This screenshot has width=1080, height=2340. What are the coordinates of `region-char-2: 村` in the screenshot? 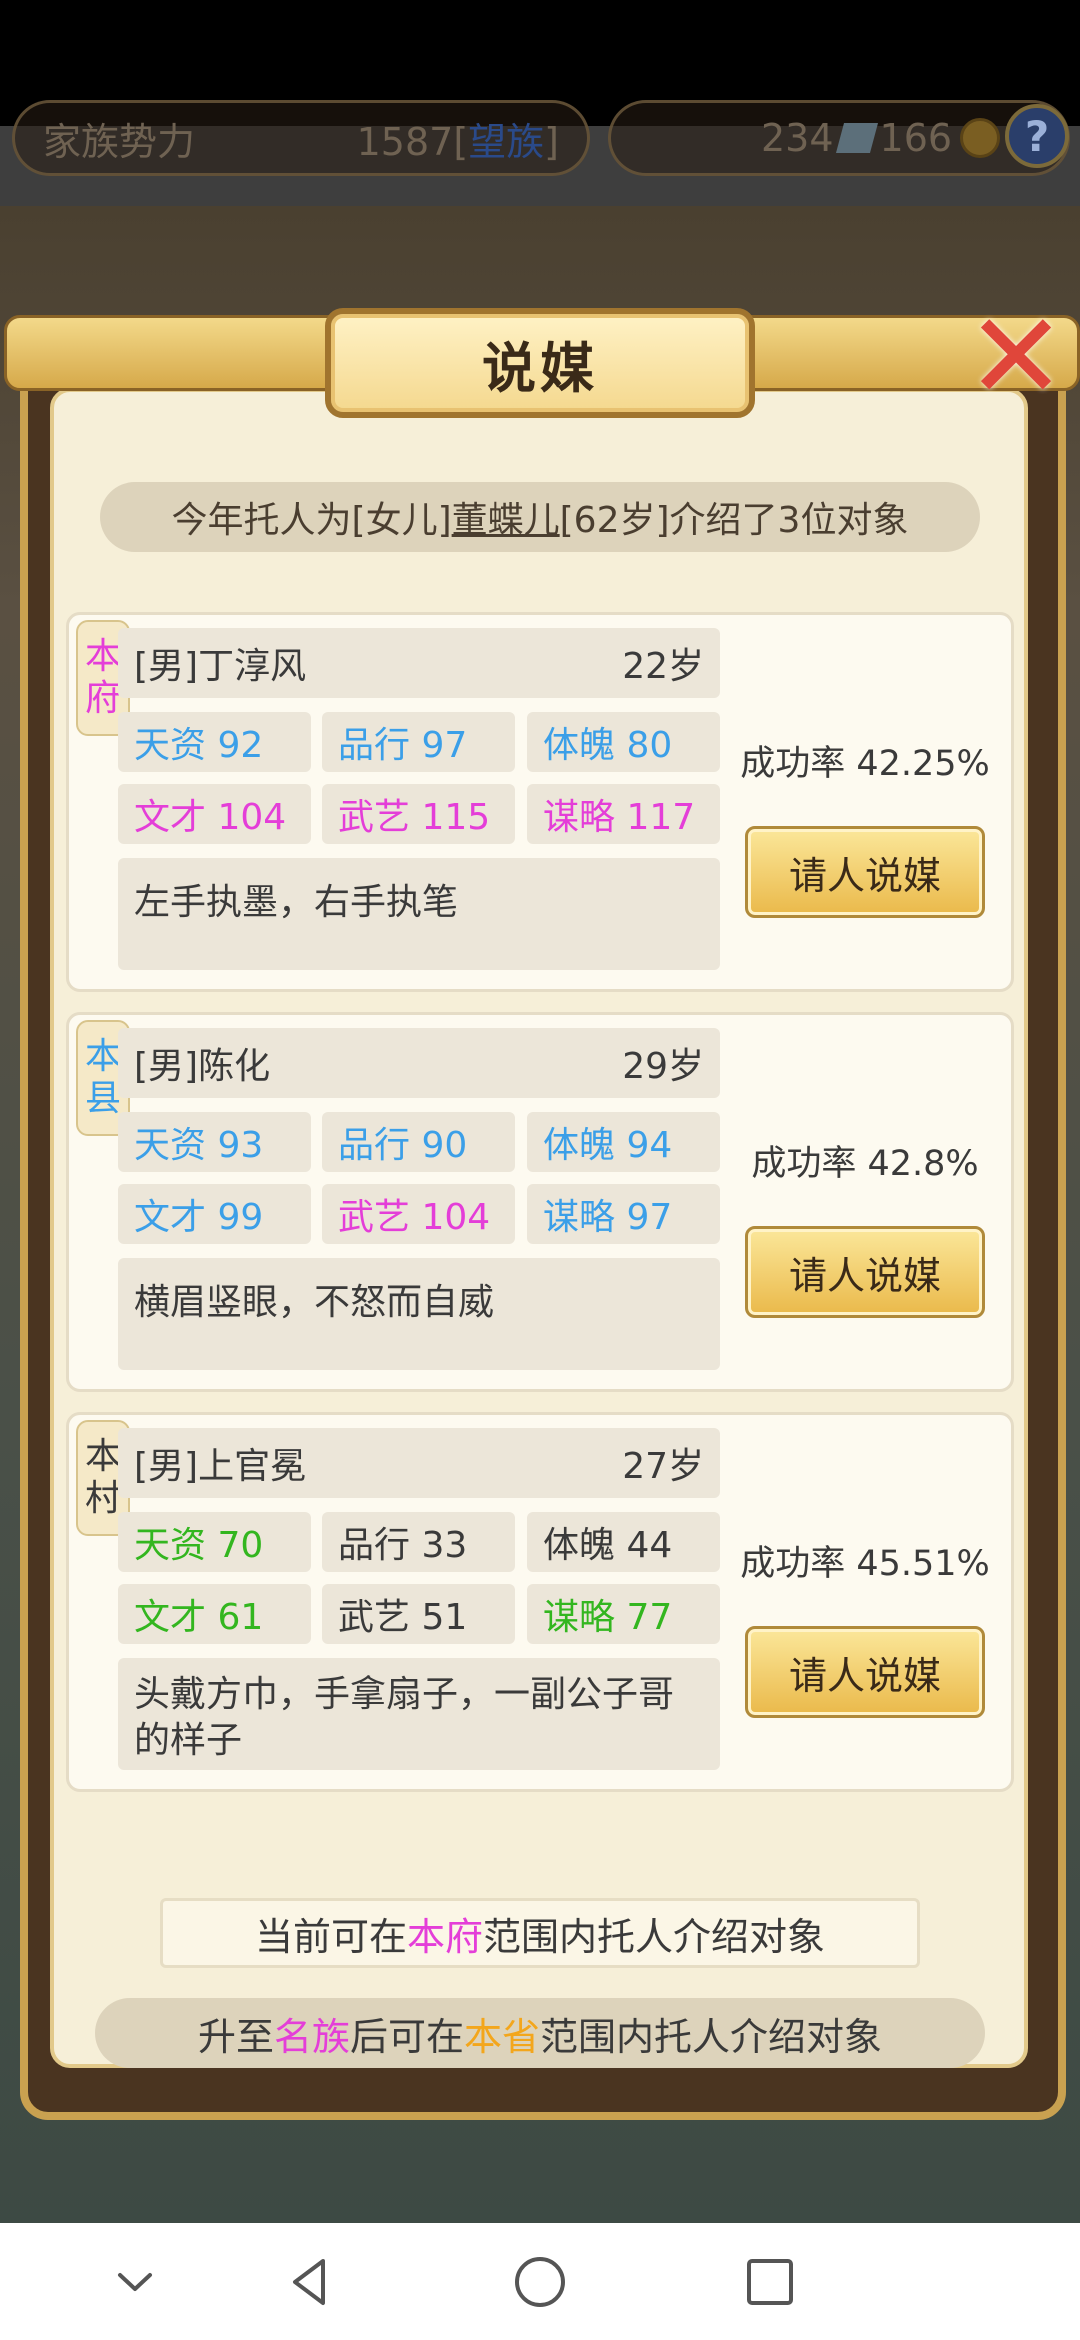 It's located at (102, 1498).